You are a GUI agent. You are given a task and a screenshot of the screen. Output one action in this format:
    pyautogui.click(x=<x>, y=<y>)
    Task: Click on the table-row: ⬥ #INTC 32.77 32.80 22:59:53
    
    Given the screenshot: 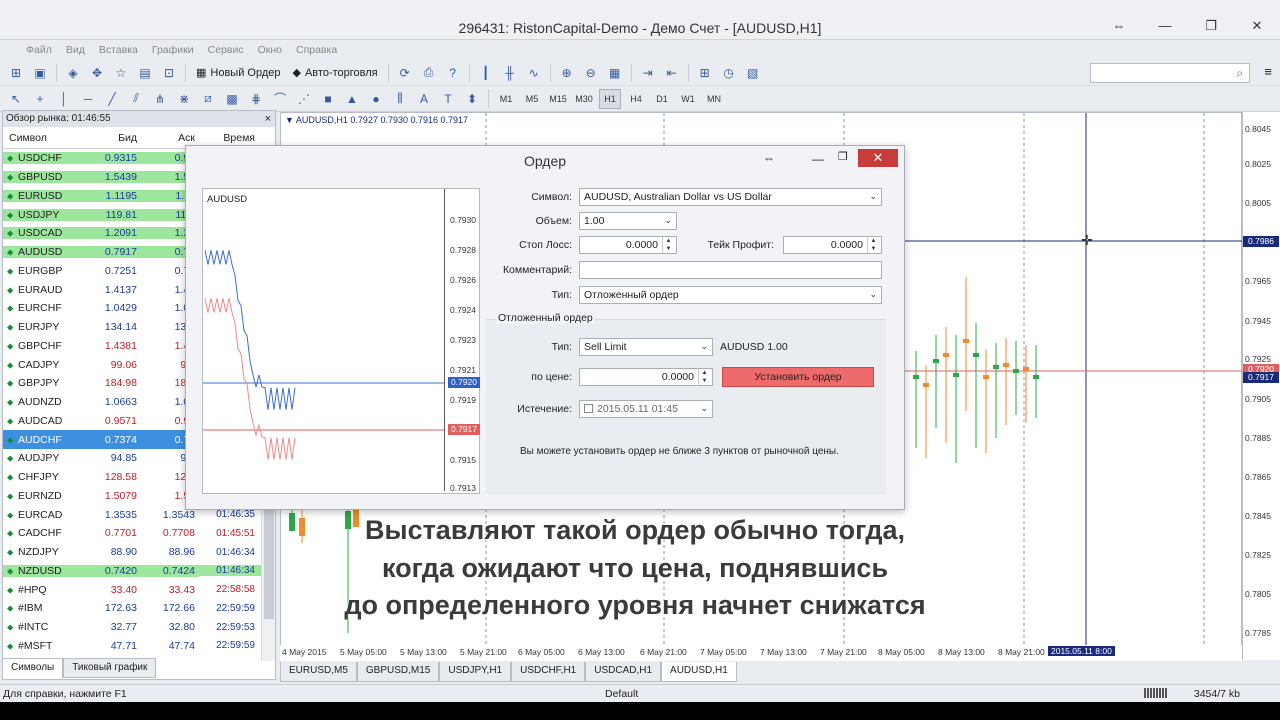 What is the action you would take?
    pyautogui.click(x=132, y=627)
    